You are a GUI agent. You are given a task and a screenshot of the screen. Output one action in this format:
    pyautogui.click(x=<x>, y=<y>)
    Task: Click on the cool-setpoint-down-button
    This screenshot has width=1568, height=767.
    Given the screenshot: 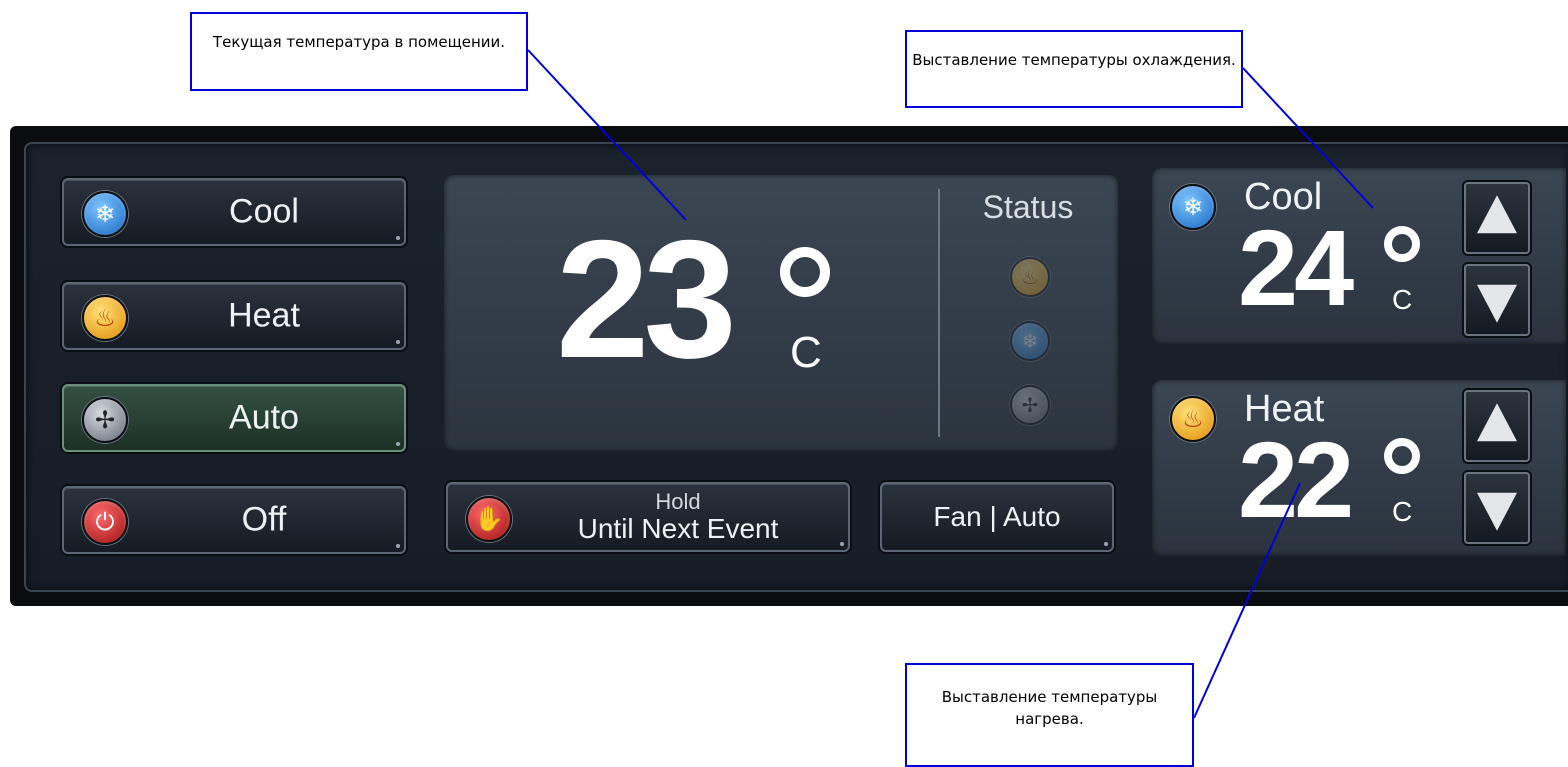 What is the action you would take?
    pyautogui.click(x=1497, y=300)
    